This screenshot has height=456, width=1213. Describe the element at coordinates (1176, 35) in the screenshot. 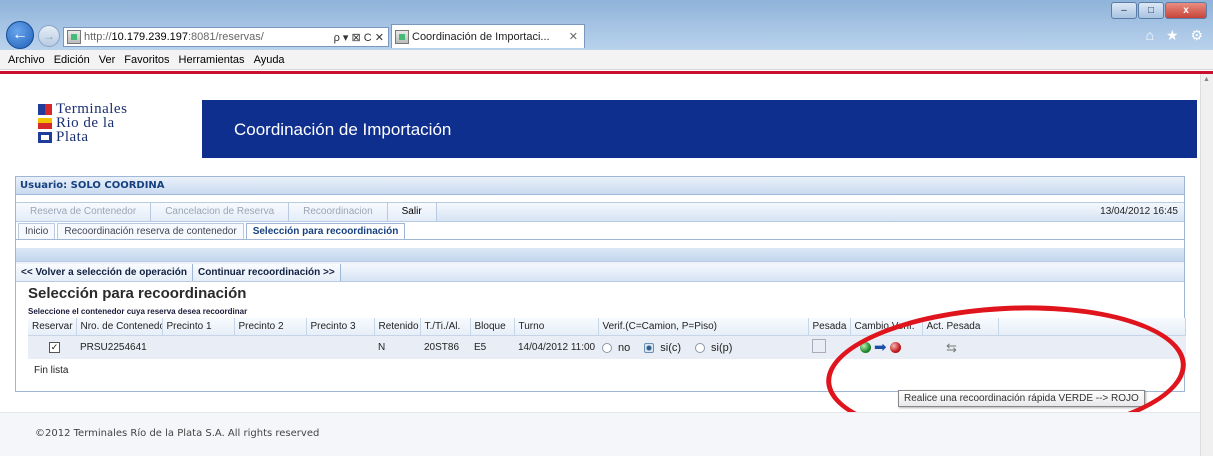

I see `home-star-gear-icons: ⌂ ★ ⚙` at that location.